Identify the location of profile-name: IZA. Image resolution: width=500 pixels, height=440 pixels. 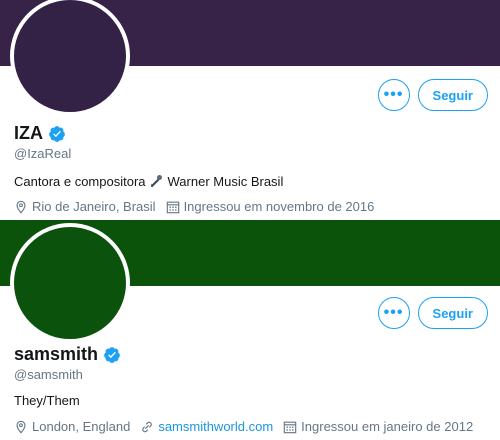
(28, 133).